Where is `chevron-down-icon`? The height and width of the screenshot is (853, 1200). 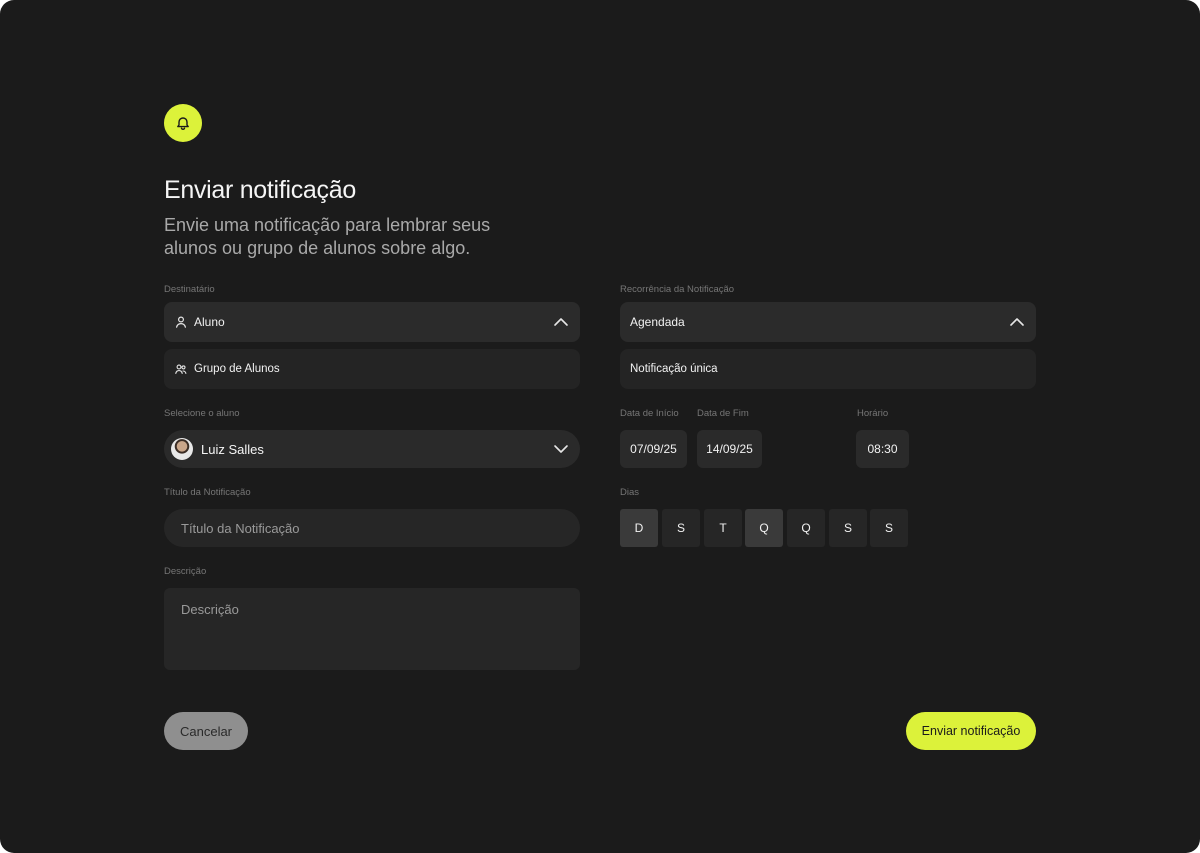 chevron-down-icon is located at coordinates (561, 449).